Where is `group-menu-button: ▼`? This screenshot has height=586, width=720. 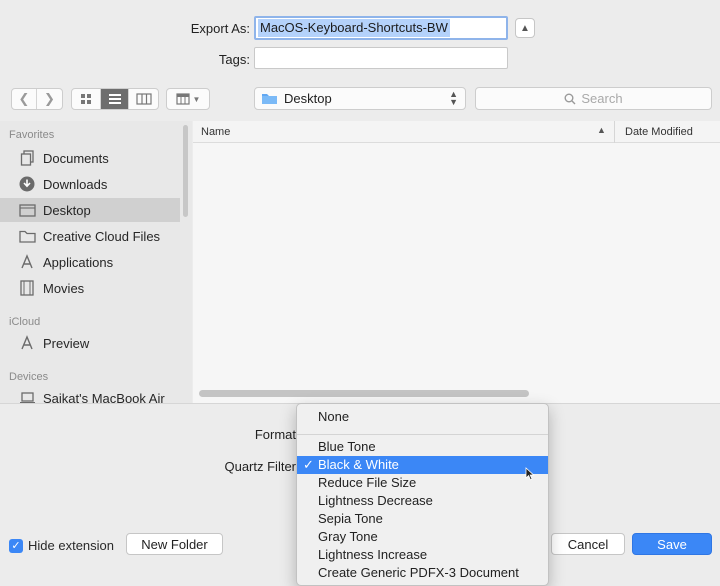 group-menu-button: ▼ is located at coordinates (188, 99).